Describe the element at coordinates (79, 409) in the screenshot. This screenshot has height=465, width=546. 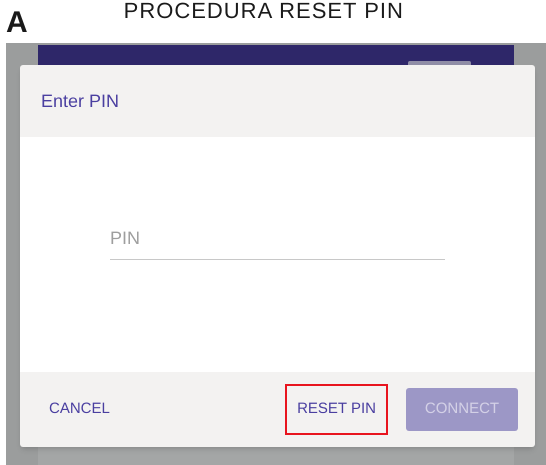
I see `dialog-button: CANCEL` at that location.